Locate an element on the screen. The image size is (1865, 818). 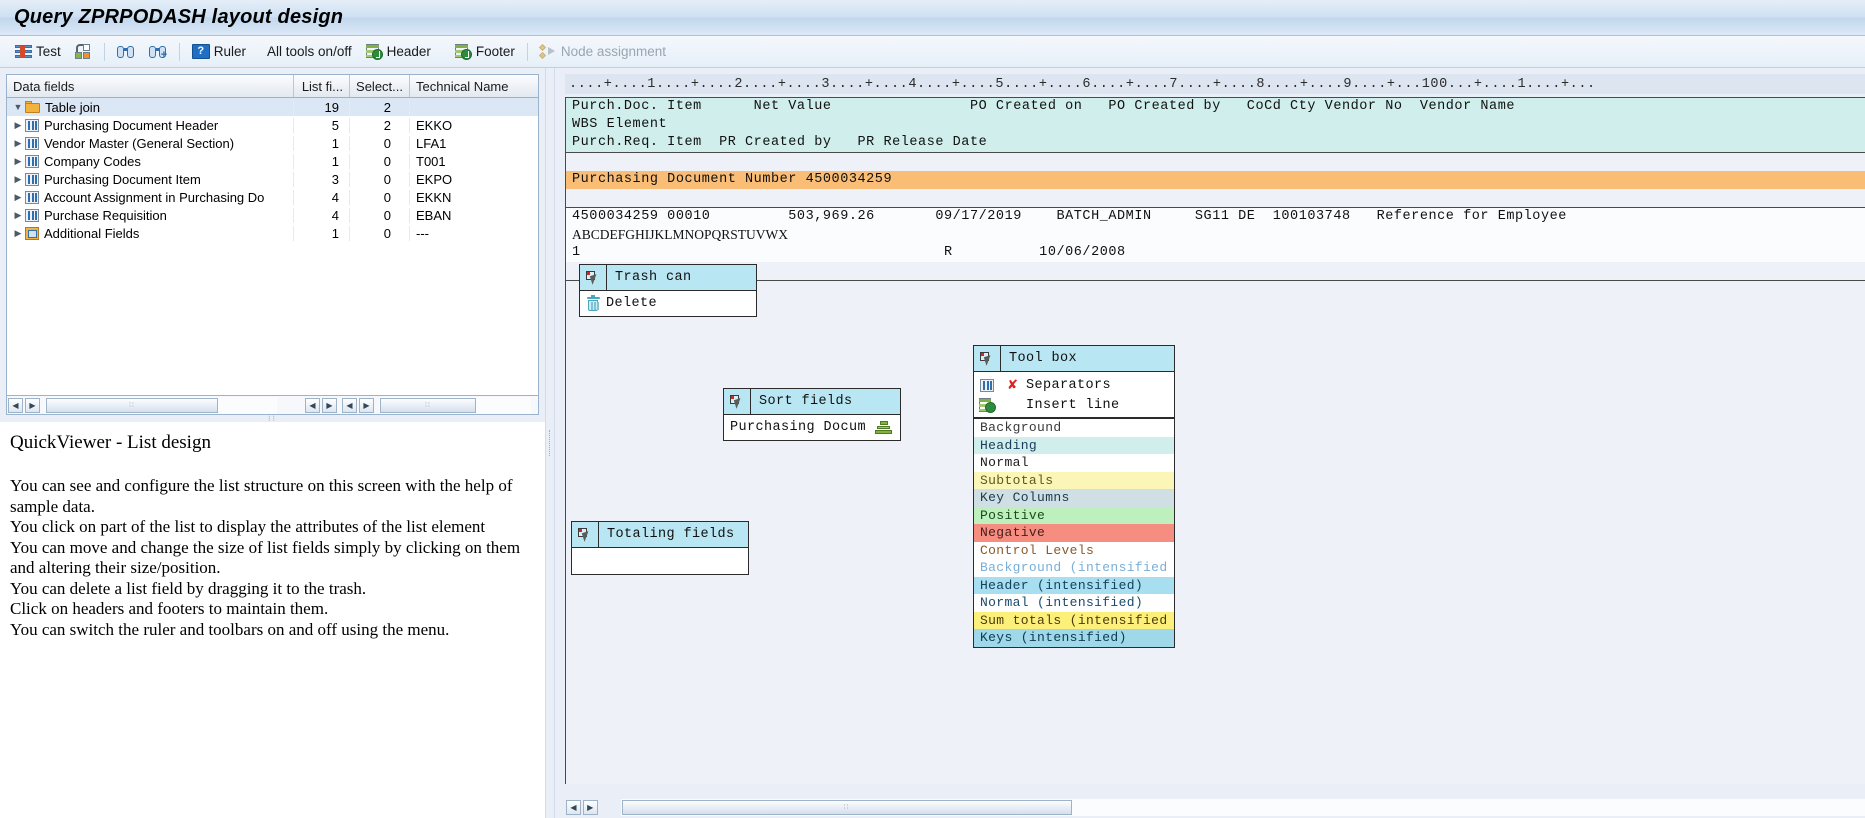
sort-stack-icon is located at coordinates (883, 427).